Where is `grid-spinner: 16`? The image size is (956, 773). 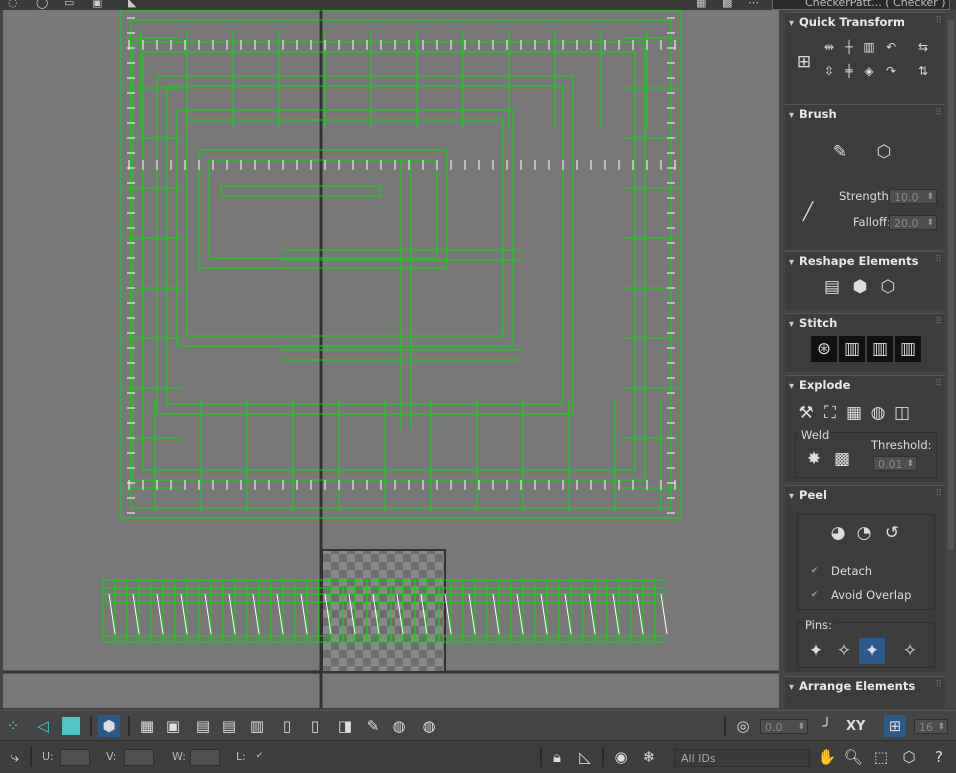 grid-spinner: 16 is located at coordinates (931, 727).